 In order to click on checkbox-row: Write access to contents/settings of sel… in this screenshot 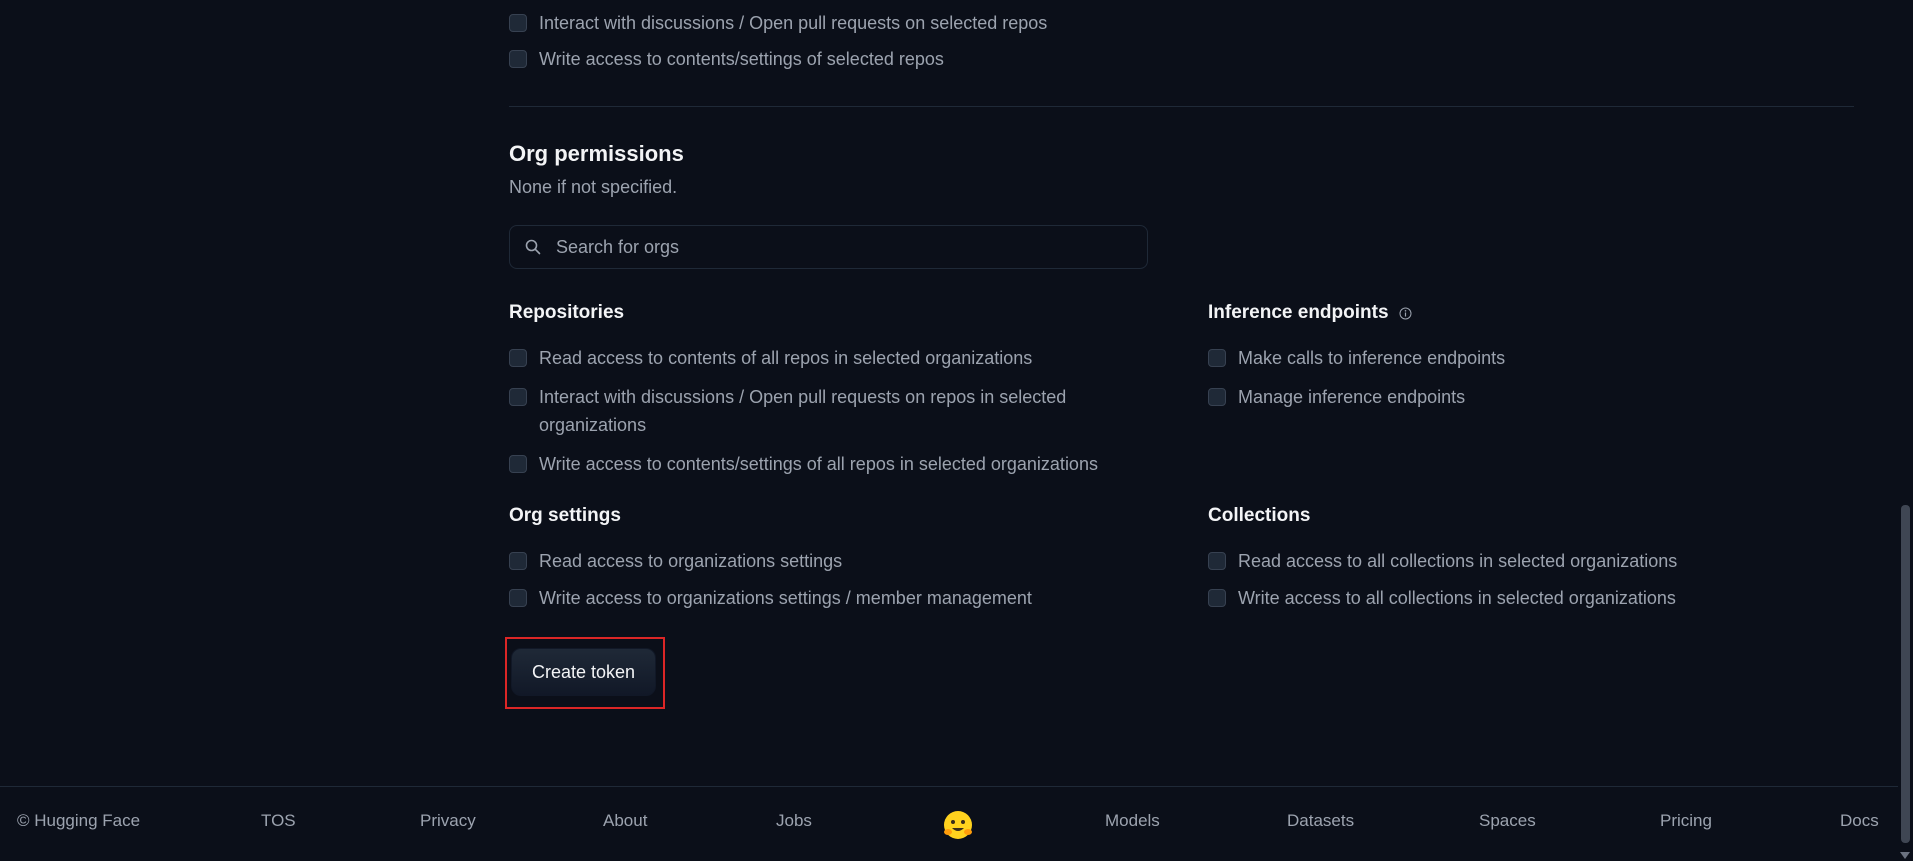, I will do `click(1009, 59)`.